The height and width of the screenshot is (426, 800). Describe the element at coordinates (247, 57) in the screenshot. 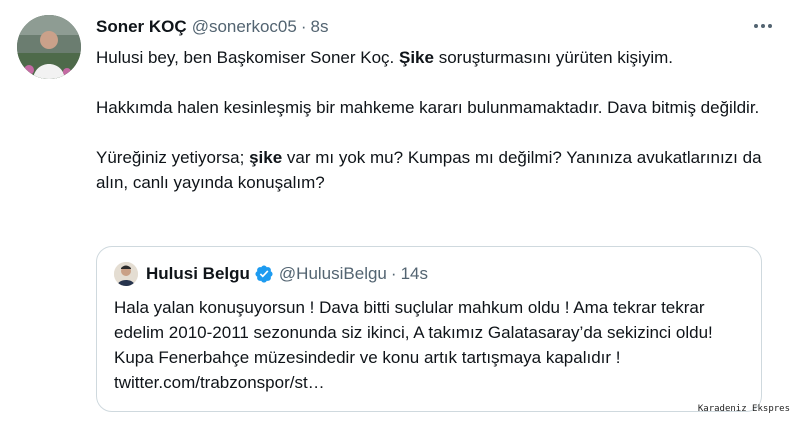

I see `text-segment: Hulusi bey, ben Başkomiser Soner Koç.` at that location.